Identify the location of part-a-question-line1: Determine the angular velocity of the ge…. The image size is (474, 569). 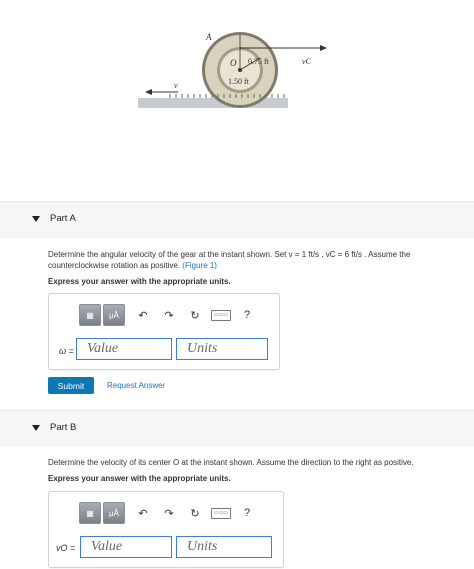
(229, 254).